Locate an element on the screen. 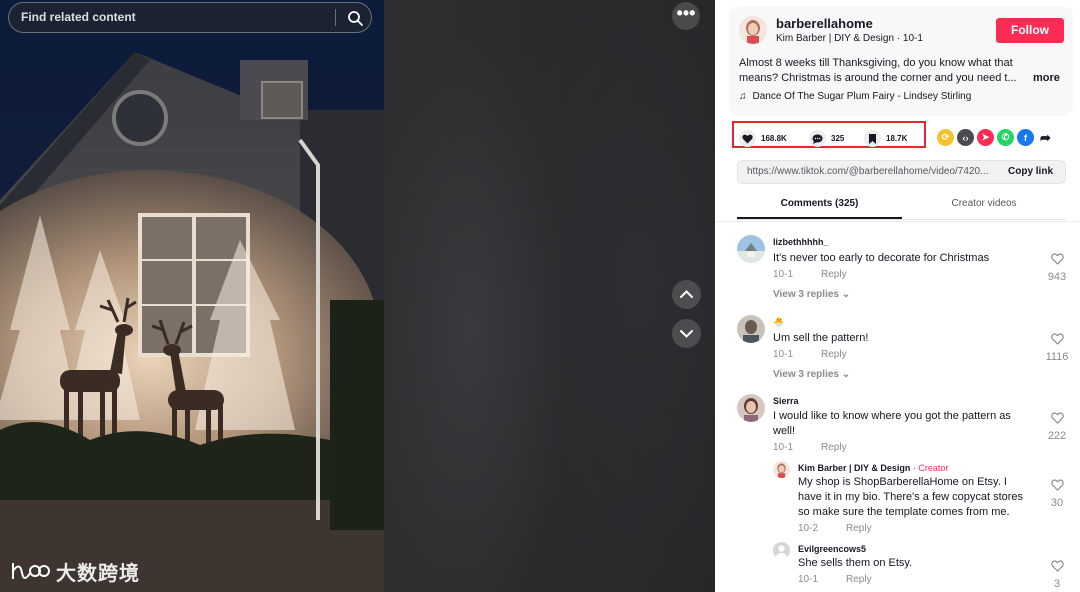  reply-like-count: 30 is located at coordinates (1057, 503).